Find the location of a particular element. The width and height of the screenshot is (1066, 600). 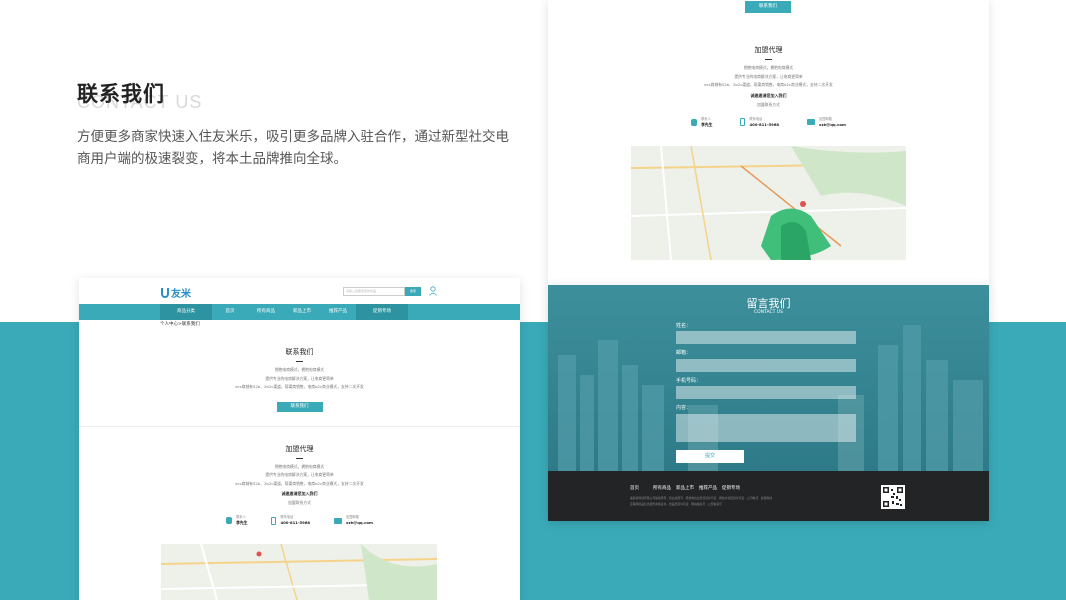

footer-link-promo: 促销专场 is located at coordinates (733, 488).